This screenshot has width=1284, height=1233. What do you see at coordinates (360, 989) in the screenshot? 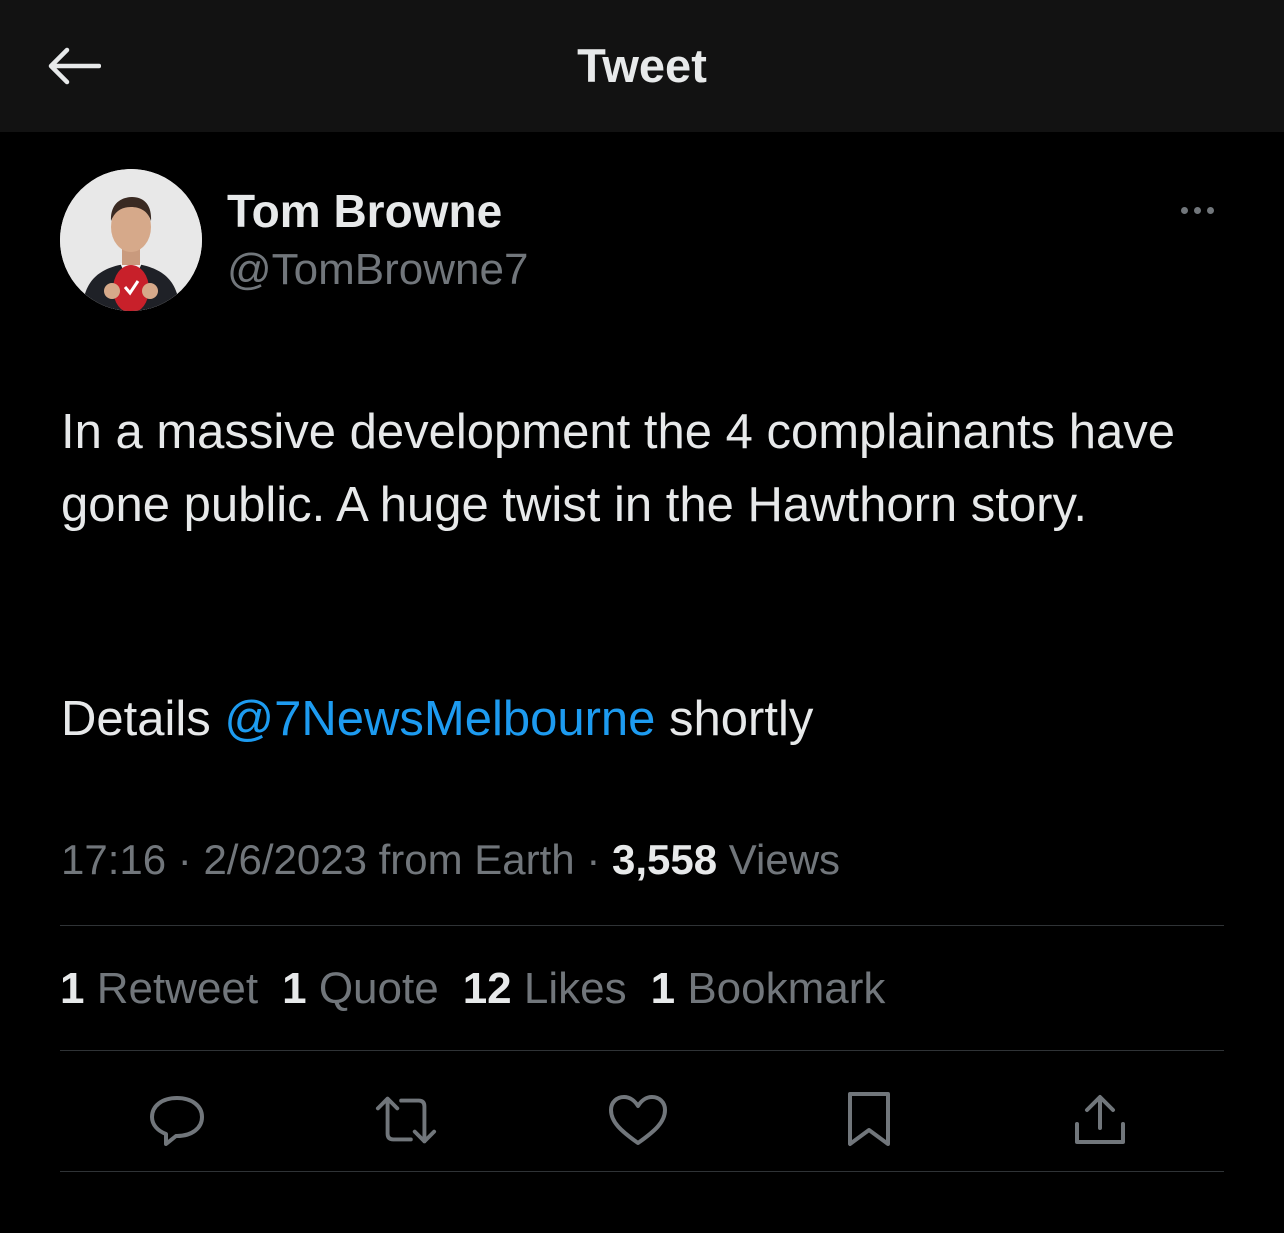
I see `quotes-stat: 1 Quote` at bounding box center [360, 989].